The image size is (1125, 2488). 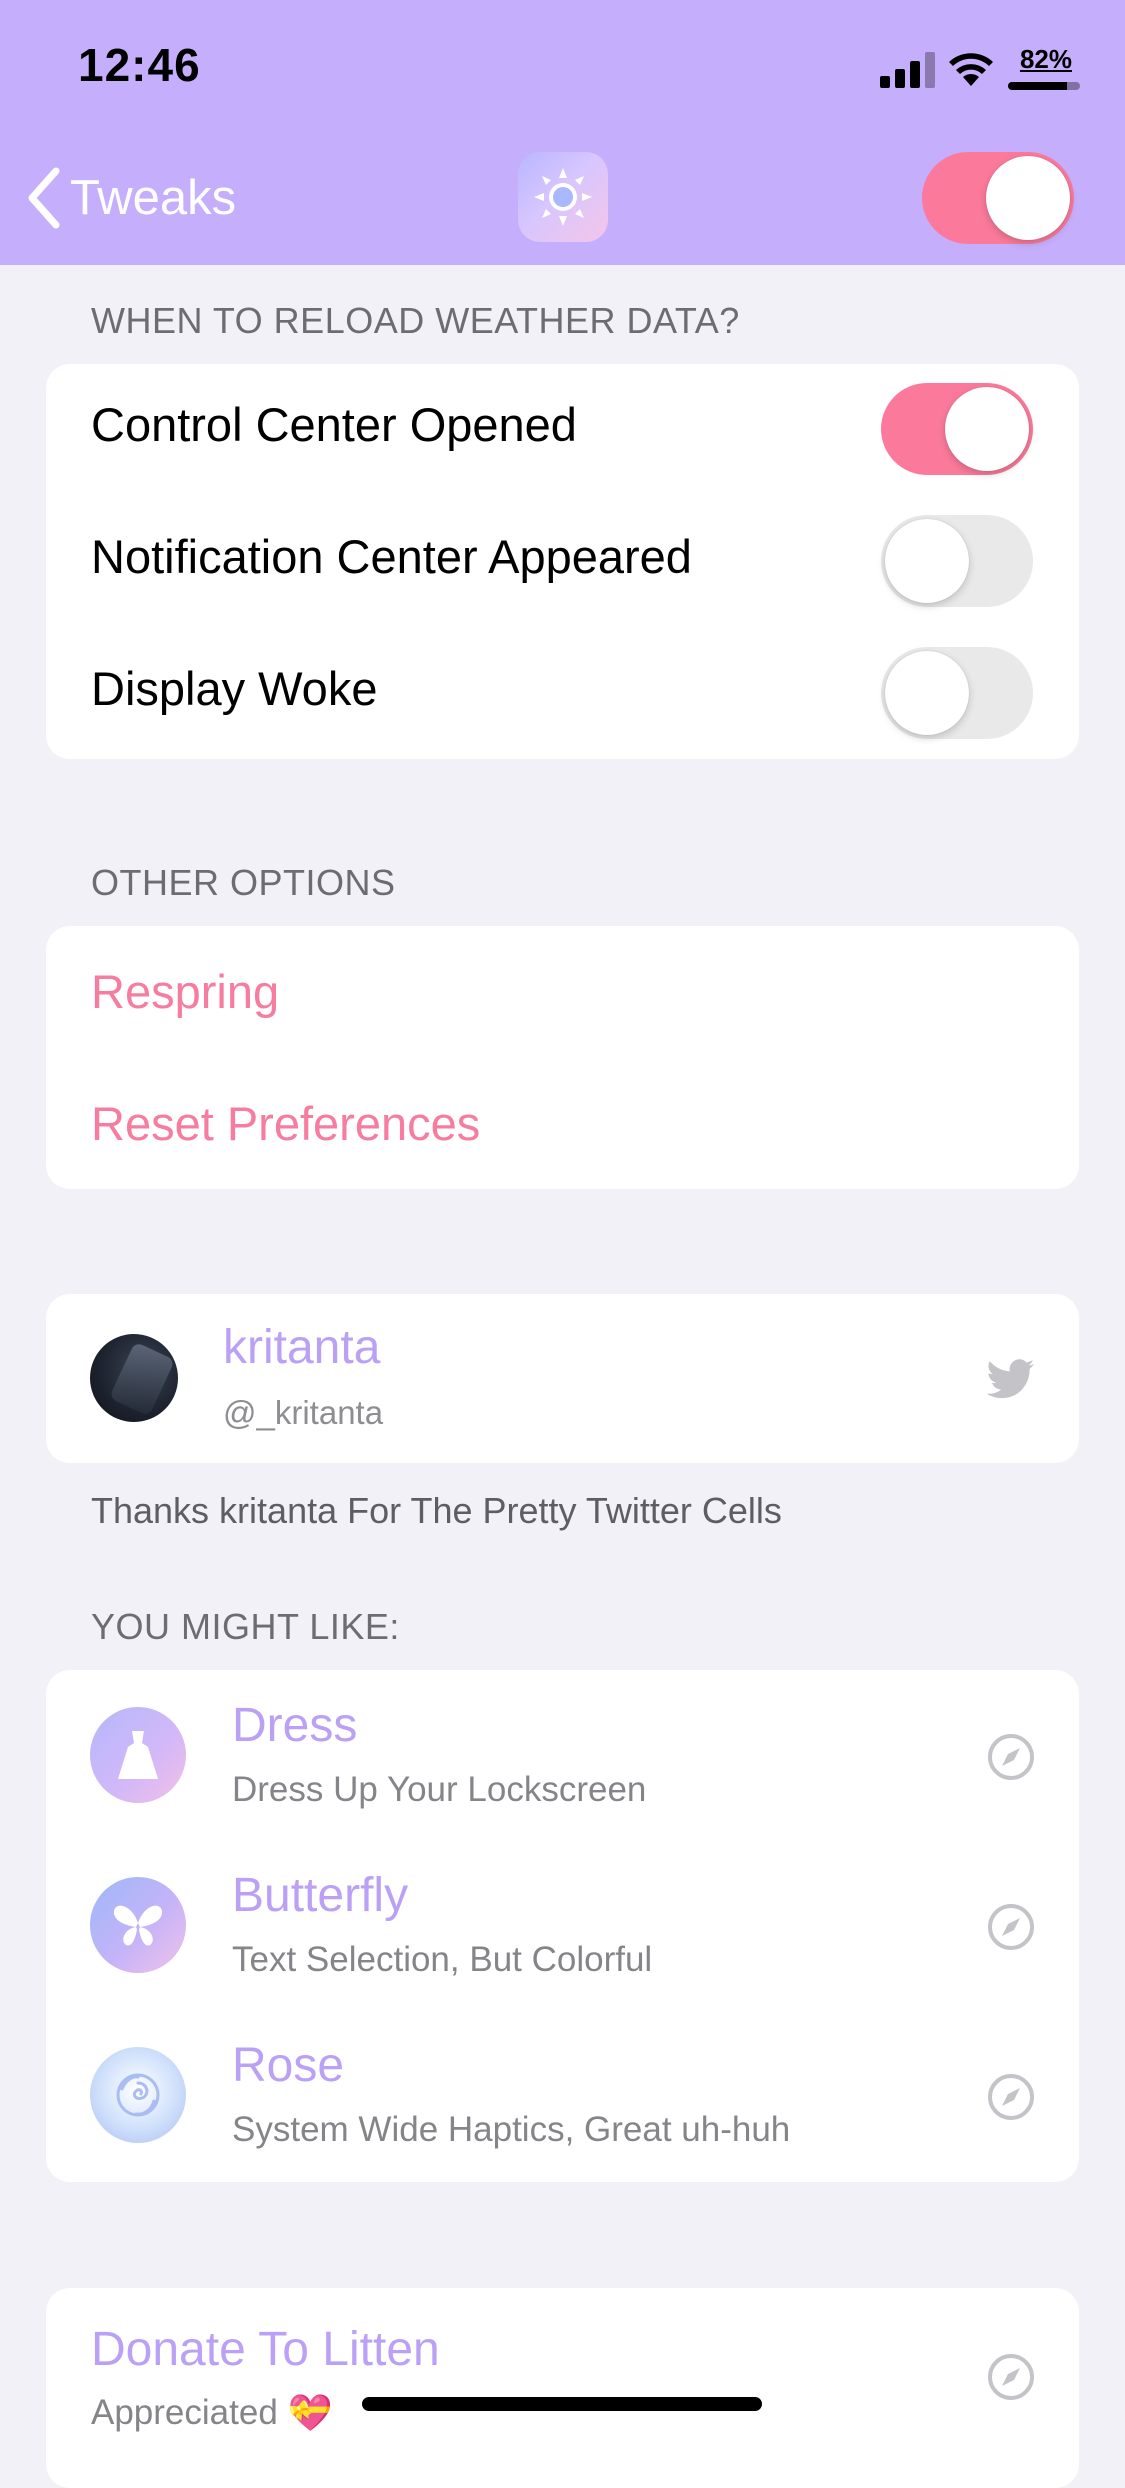 I want to click on might-like-header: YOU MIGHT LIKE:, so click(x=245, y=1626).